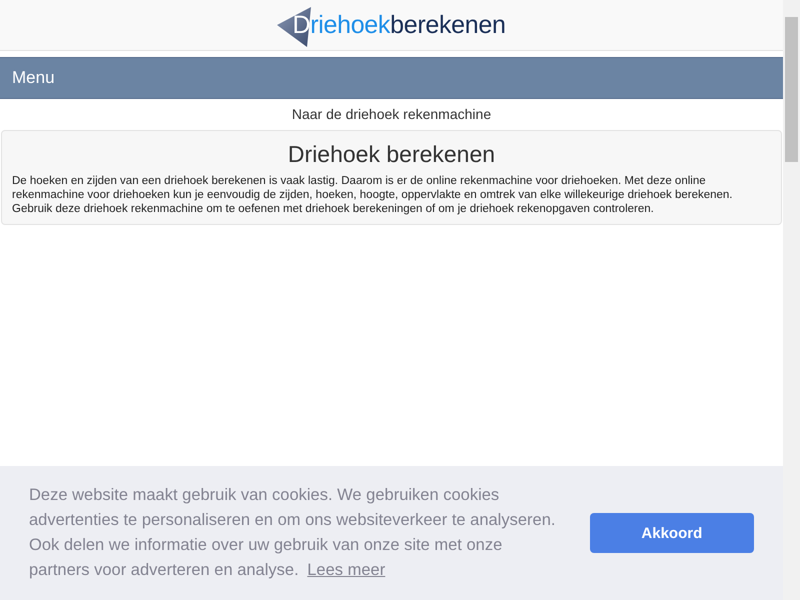  What do you see at coordinates (791, 300) in the screenshot?
I see `scrollbar` at bounding box center [791, 300].